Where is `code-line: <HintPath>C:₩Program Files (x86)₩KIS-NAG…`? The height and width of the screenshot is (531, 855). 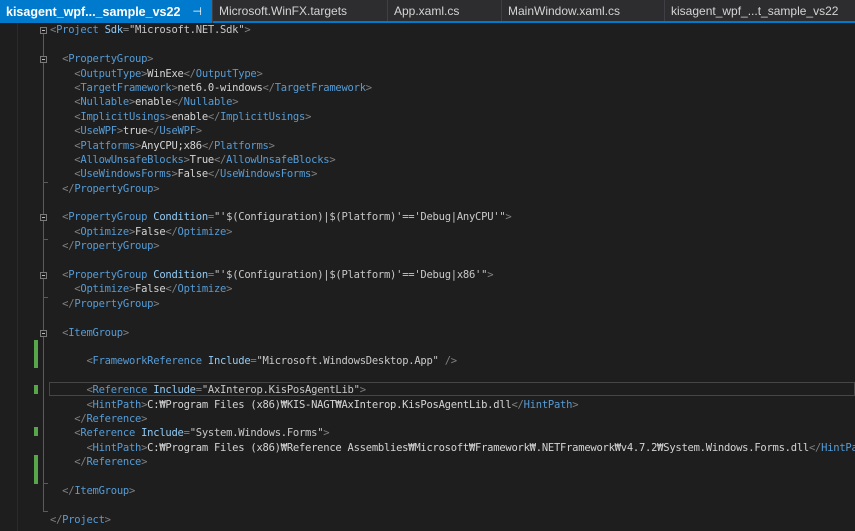
code-line: <HintPath>C:₩Program Files (x86)₩KIS-NAG… is located at coordinates (314, 405).